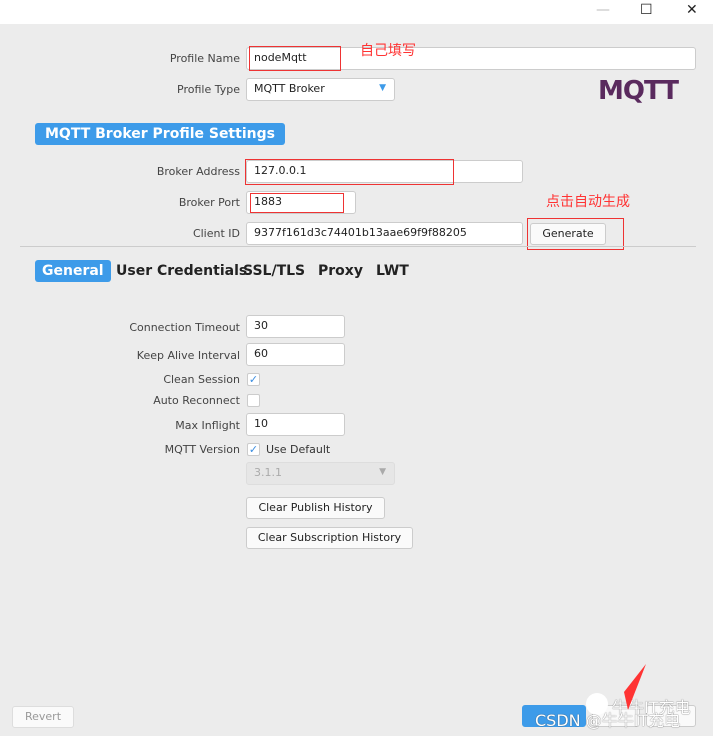  What do you see at coordinates (208, 89) in the screenshot?
I see `profile-type-label: Profile Type` at bounding box center [208, 89].